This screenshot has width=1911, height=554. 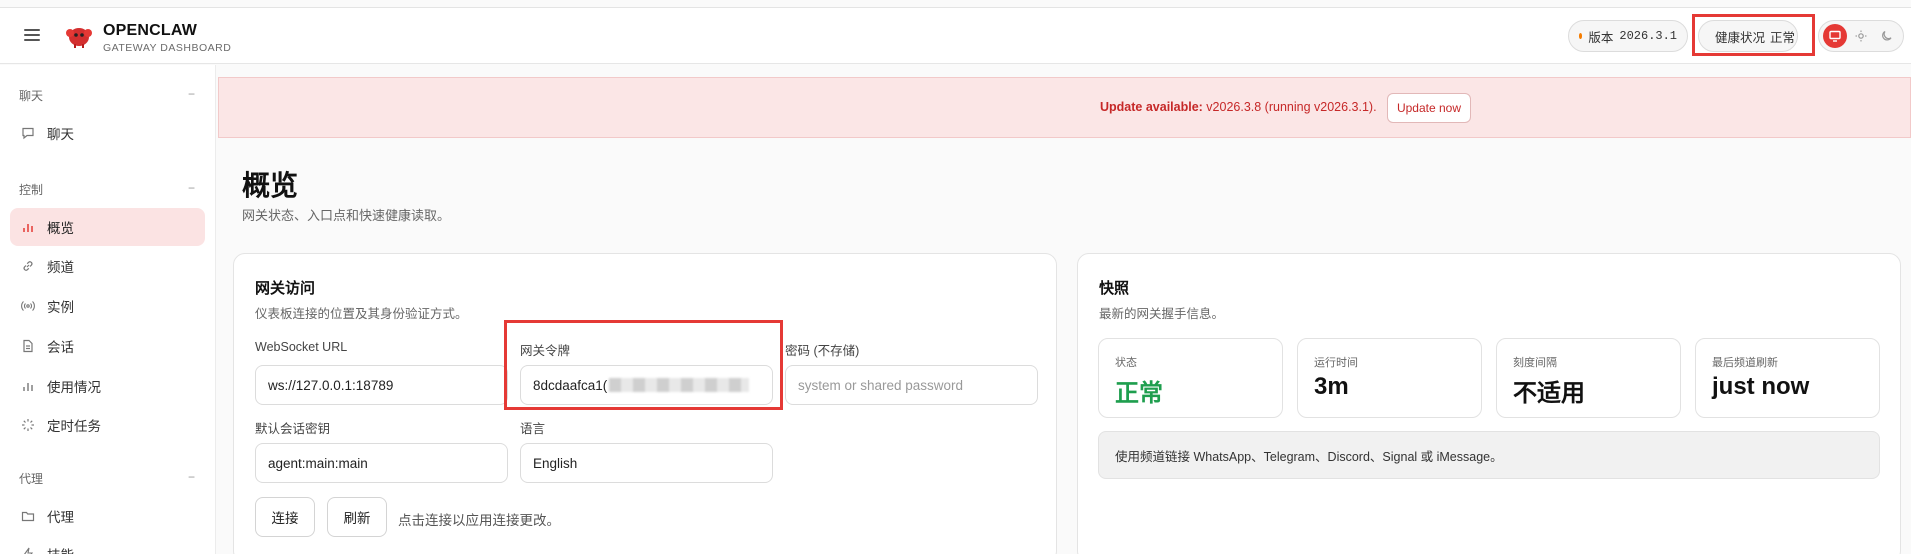 I want to click on stat-status: 状态 正常, so click(x=1190, y=378).